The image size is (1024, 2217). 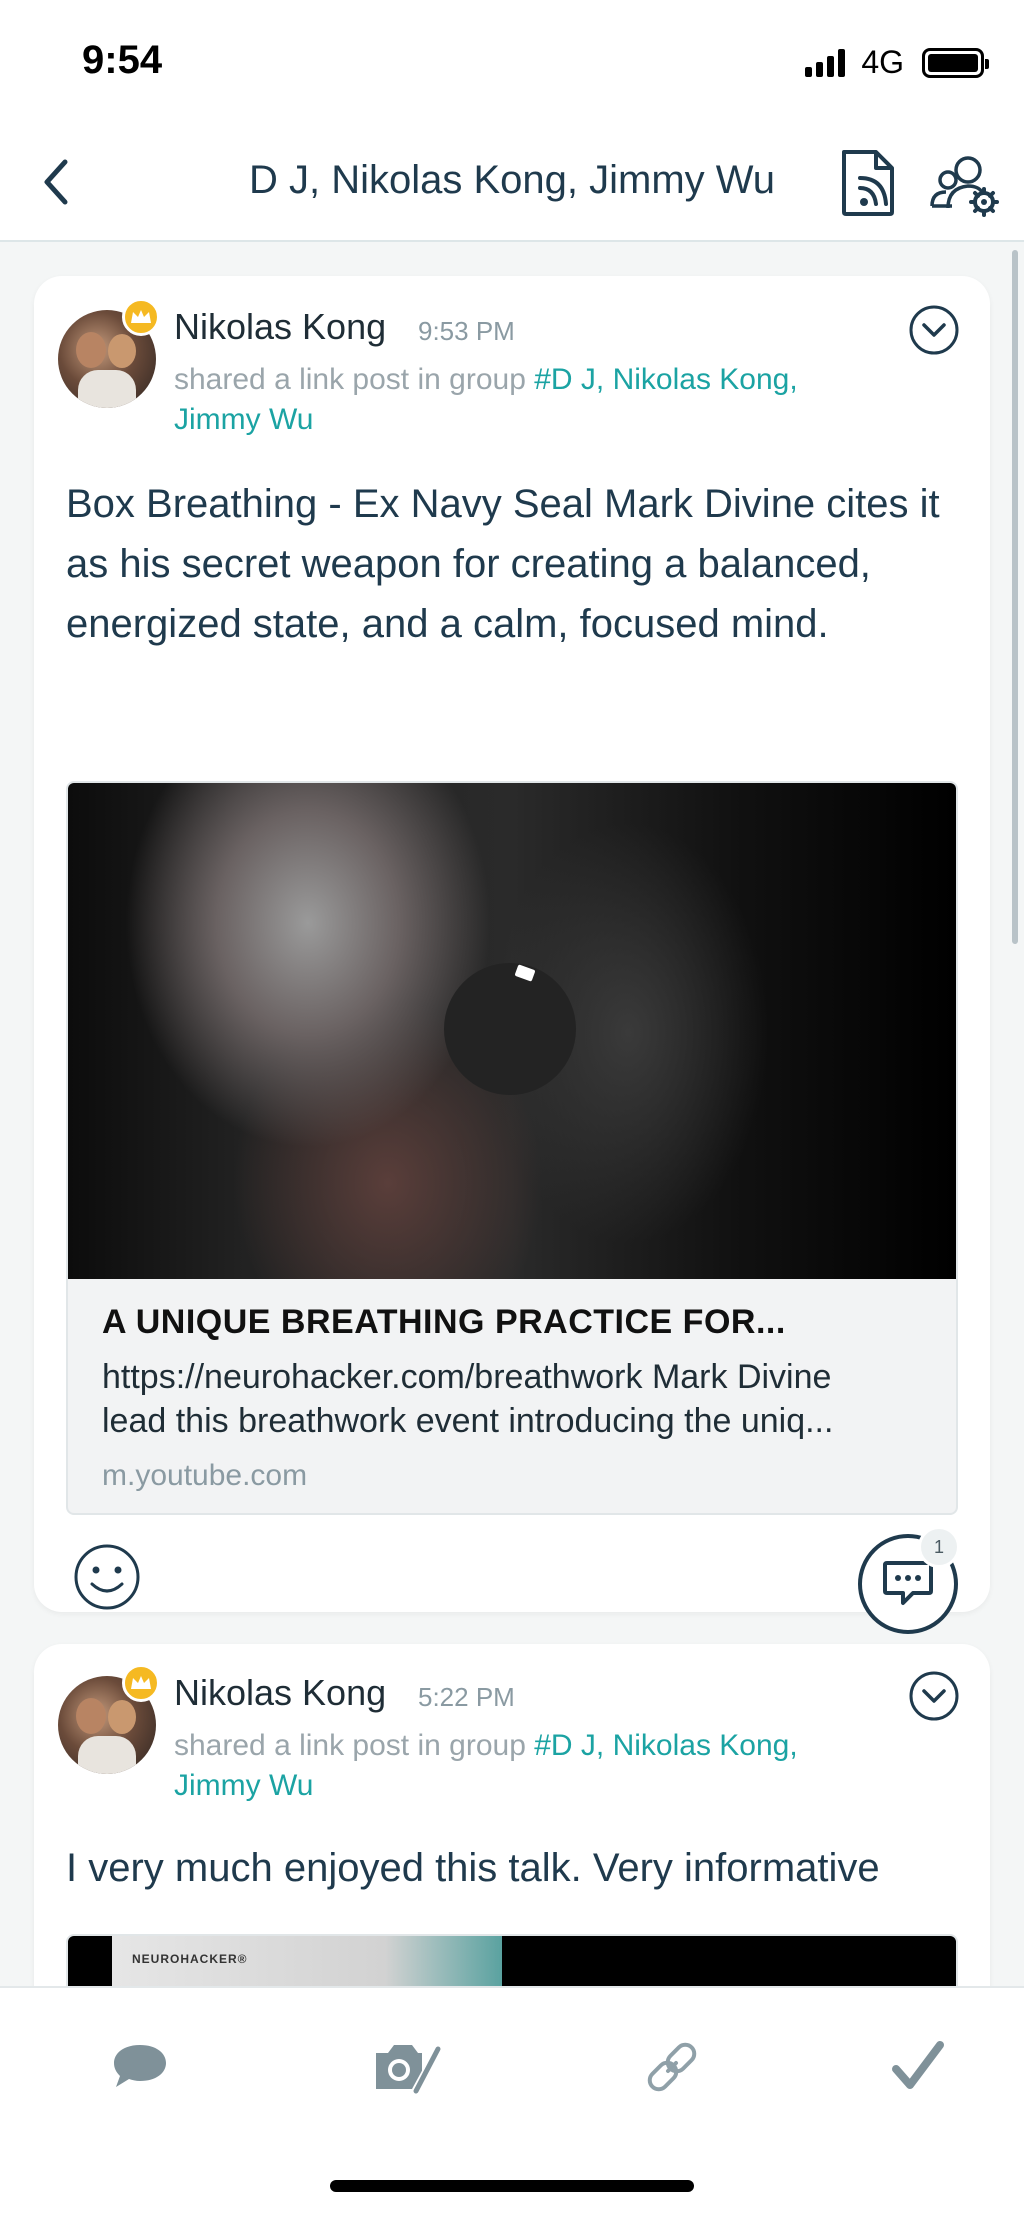 I want to click on video-thumbnail: NEUROHACKER®, so click(x=512, y=1960).